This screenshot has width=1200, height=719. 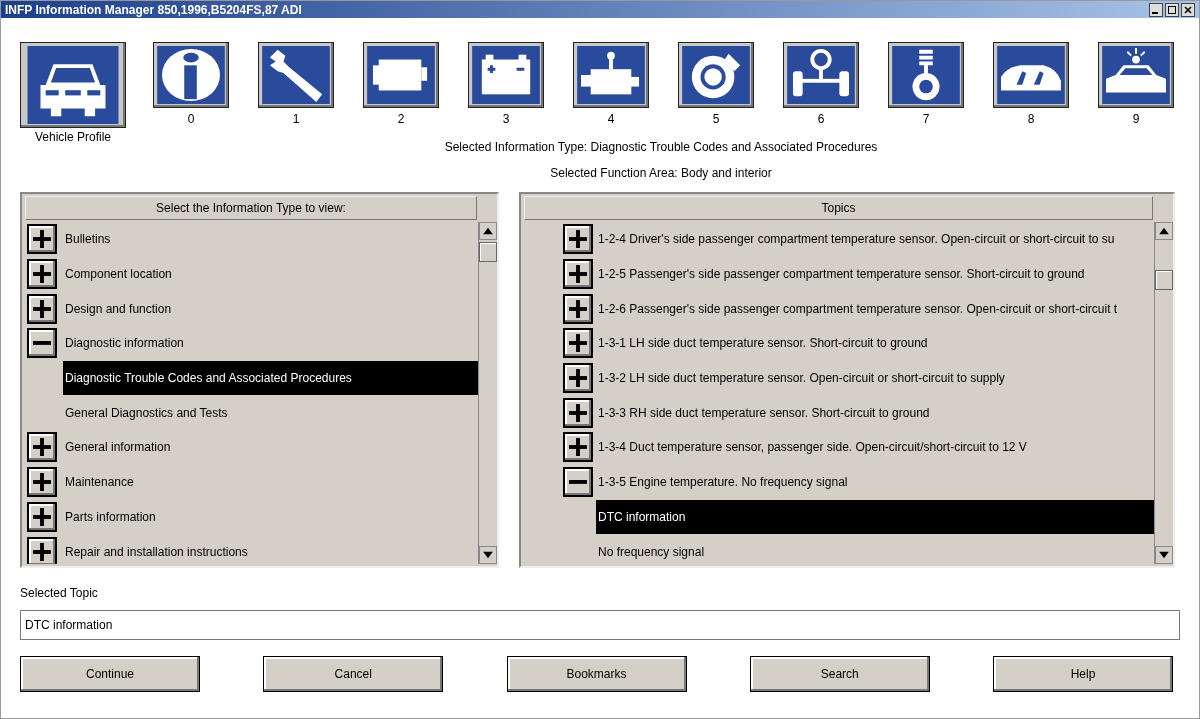 What do you see at coordinates (251, 208) in the screenshot?
I see `panel-header: Select the Information Type to view:` at bounding box center [251, 208].